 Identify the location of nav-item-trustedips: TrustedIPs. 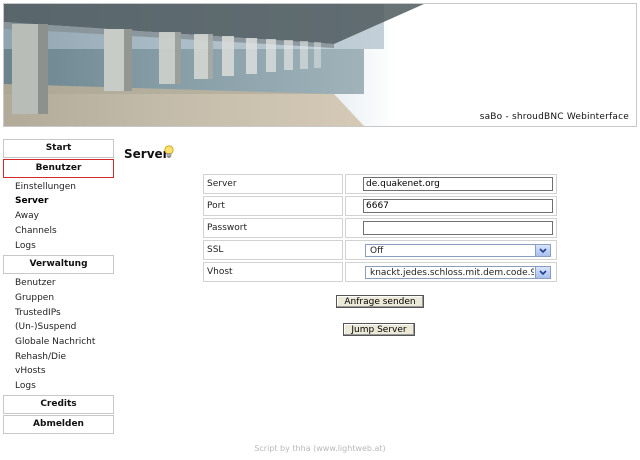
(38, 313).